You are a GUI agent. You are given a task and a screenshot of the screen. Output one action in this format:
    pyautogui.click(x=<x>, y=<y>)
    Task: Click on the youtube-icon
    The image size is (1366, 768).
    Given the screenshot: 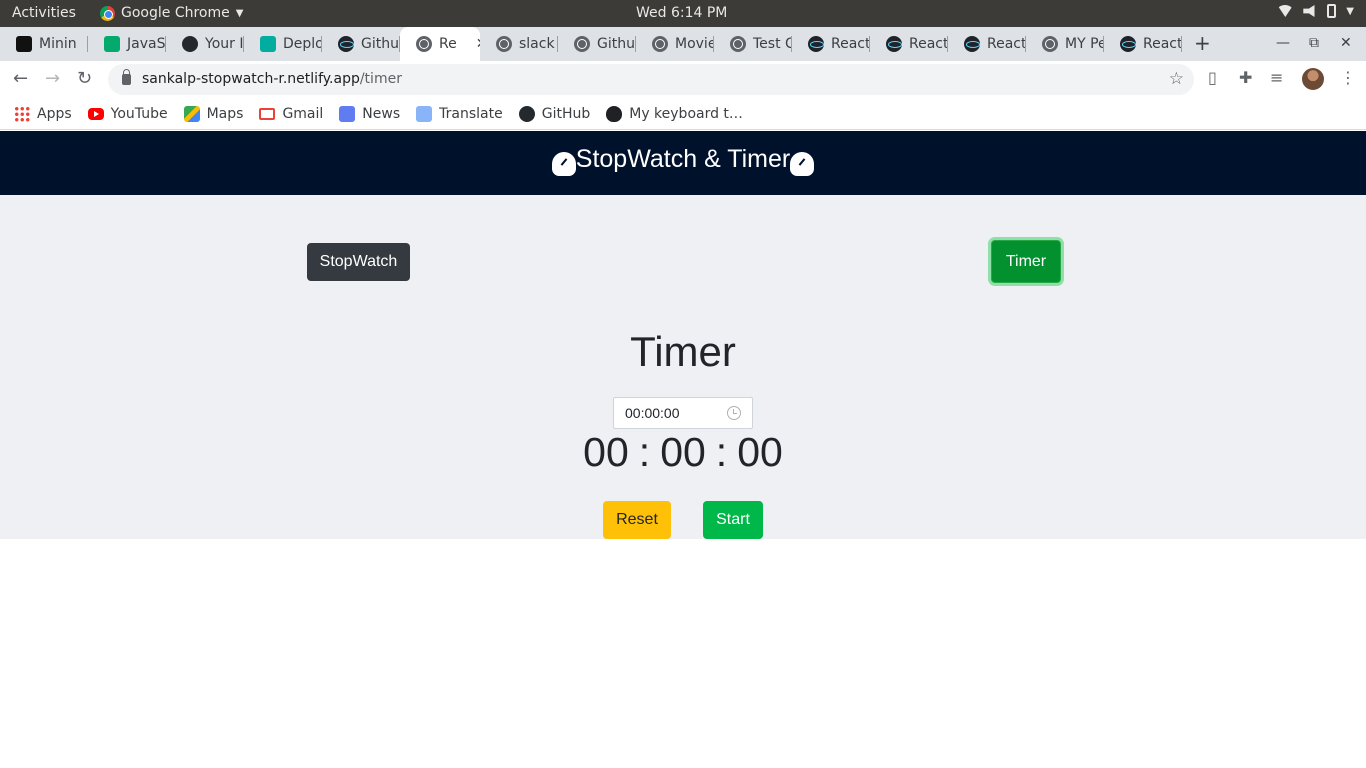 What is the action you would take?
    pyautogui.click(x=95, y=113)
    